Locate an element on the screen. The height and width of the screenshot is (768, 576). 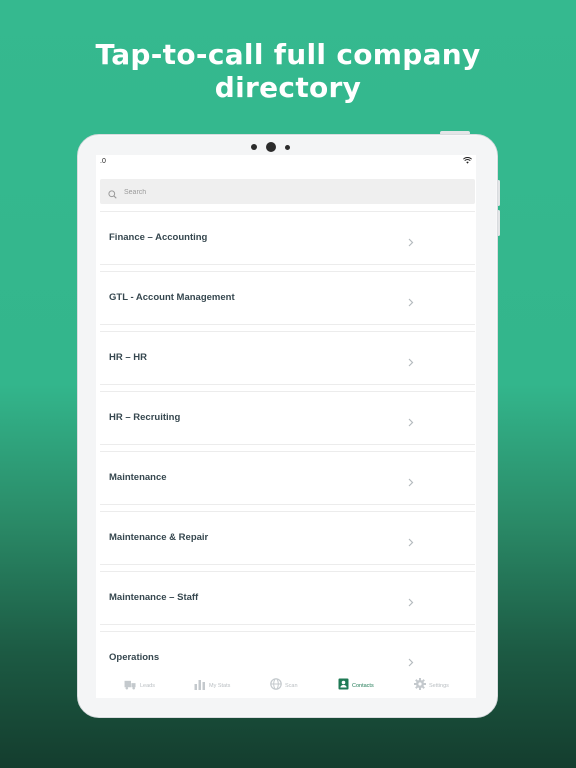
headline: Tap-to-call full company directory is located at coordinates (288, 71).